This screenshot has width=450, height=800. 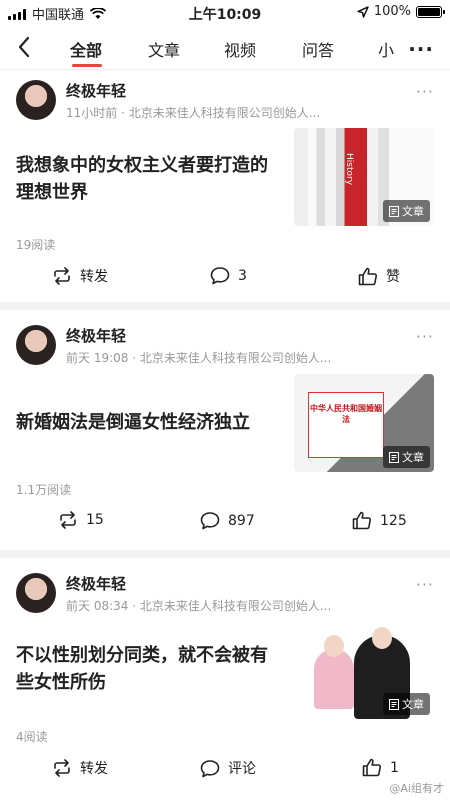 What do you see at coordinates (346, 414) in the screenshot?
I see `thumbnail-text: 中华人民共和国婚姻法` at bounding box center [346, 414].